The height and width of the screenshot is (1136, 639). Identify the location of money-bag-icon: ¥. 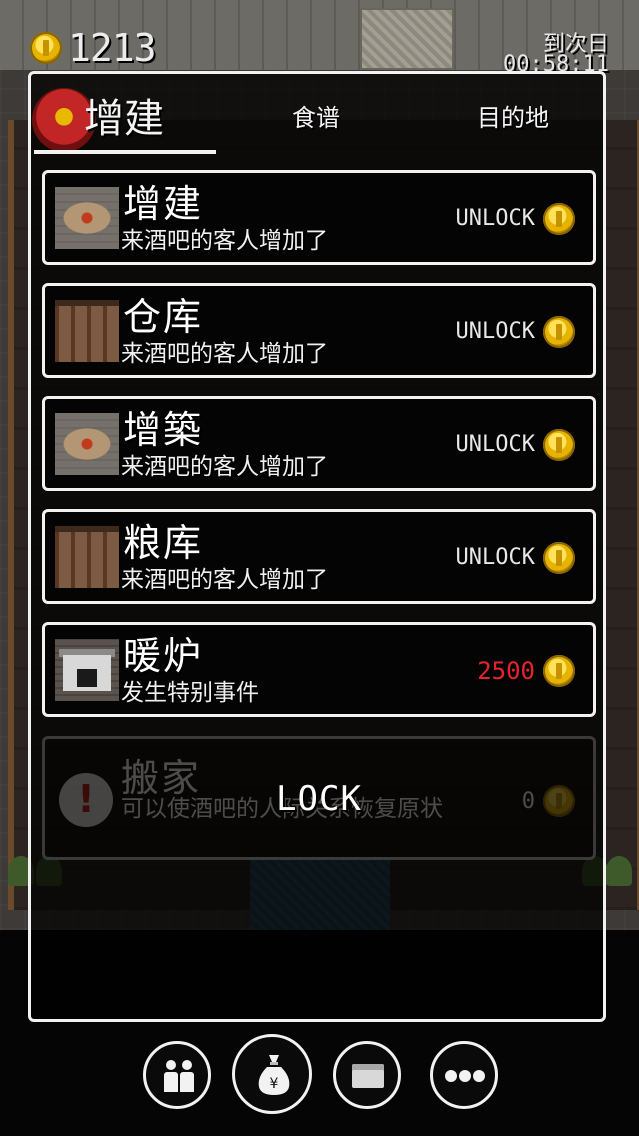
(274, 1075).